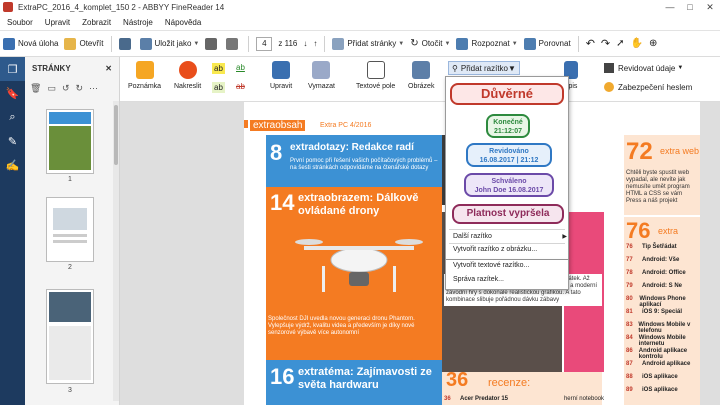  Describe the element at coordinates (690, 7) in the screenshot. I see `maximize-button: □` at that location.